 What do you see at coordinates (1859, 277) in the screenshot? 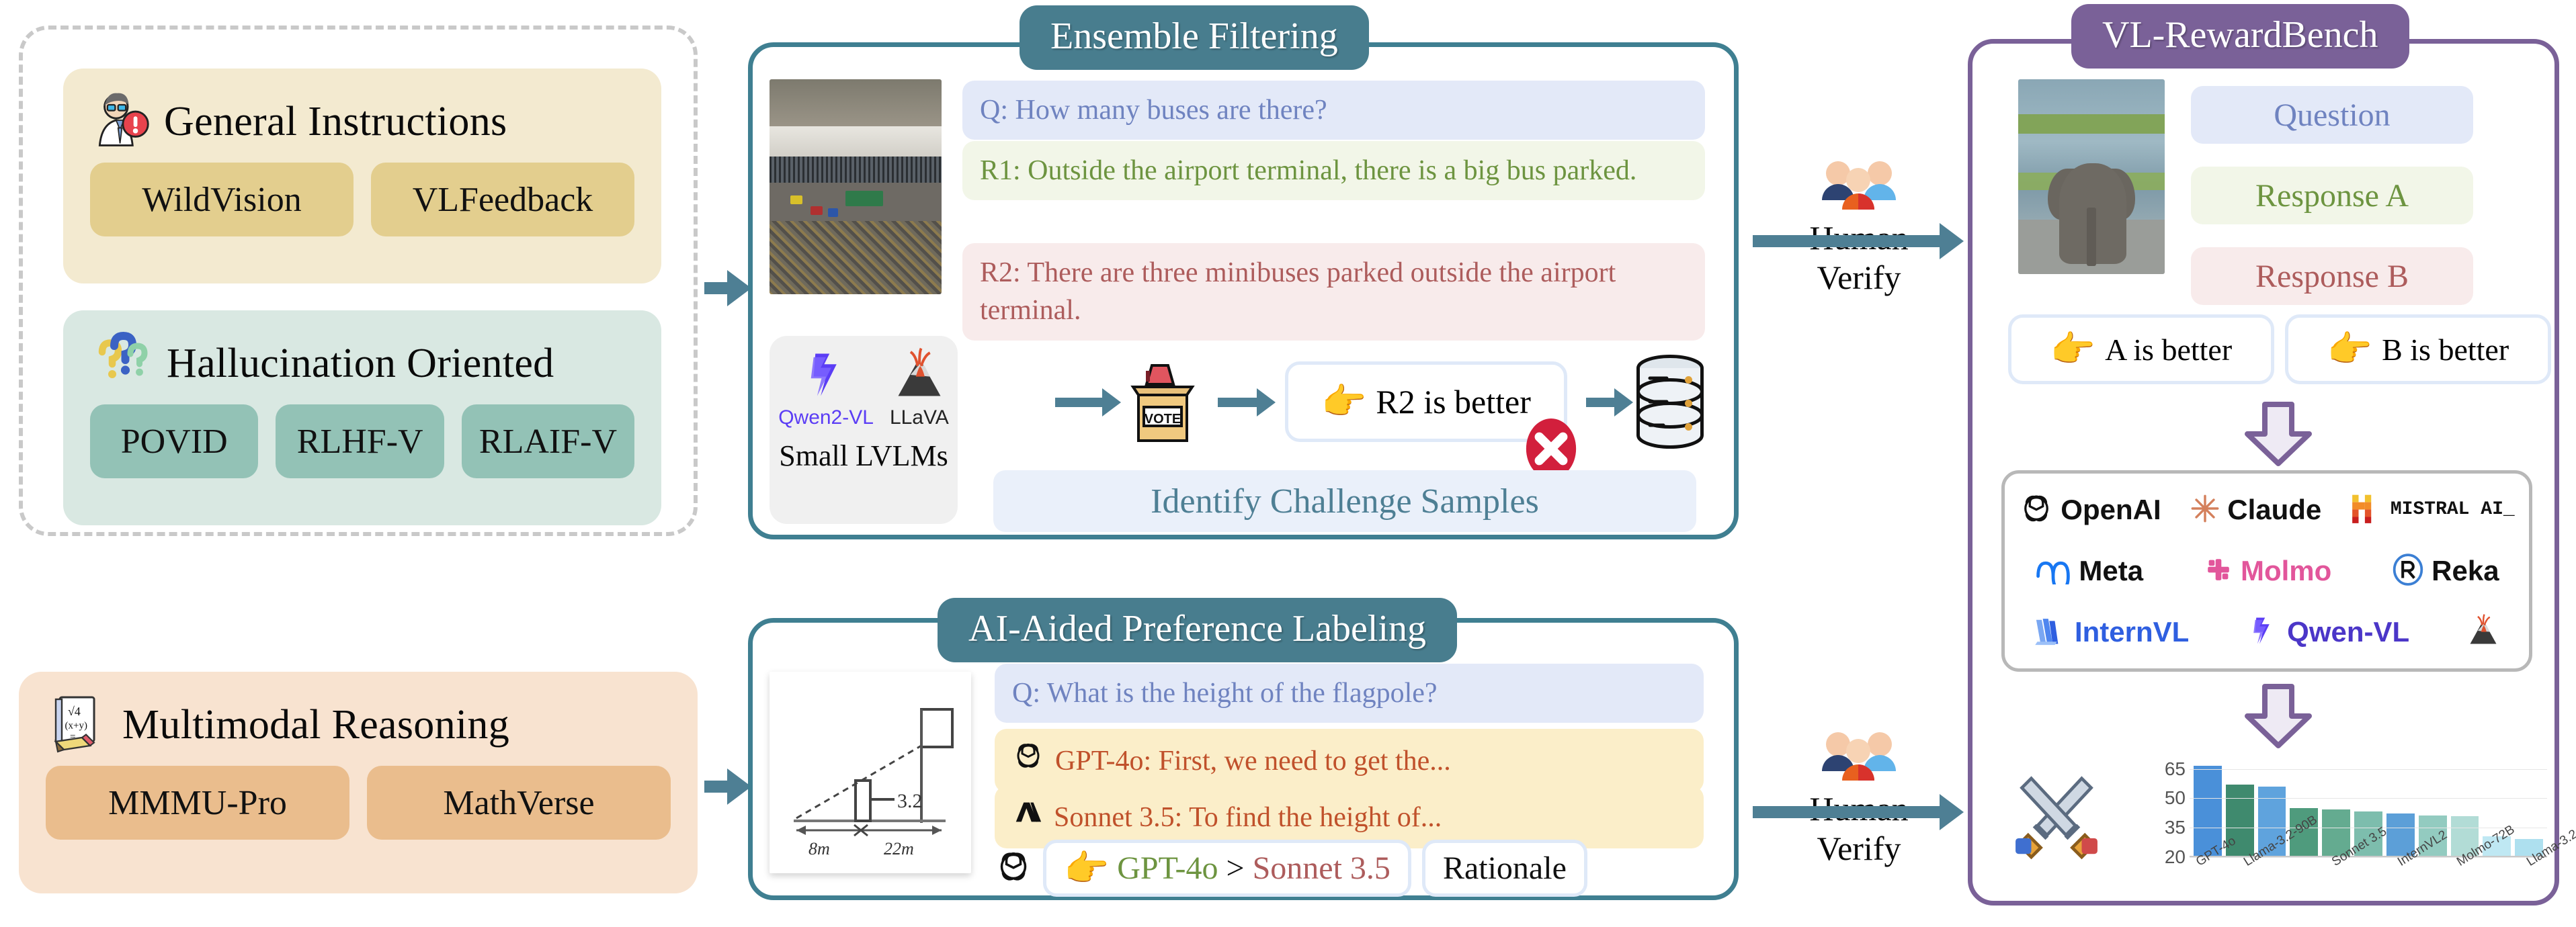
I see `human-verify-line2: Verify` at bounding box center [1859, 277].